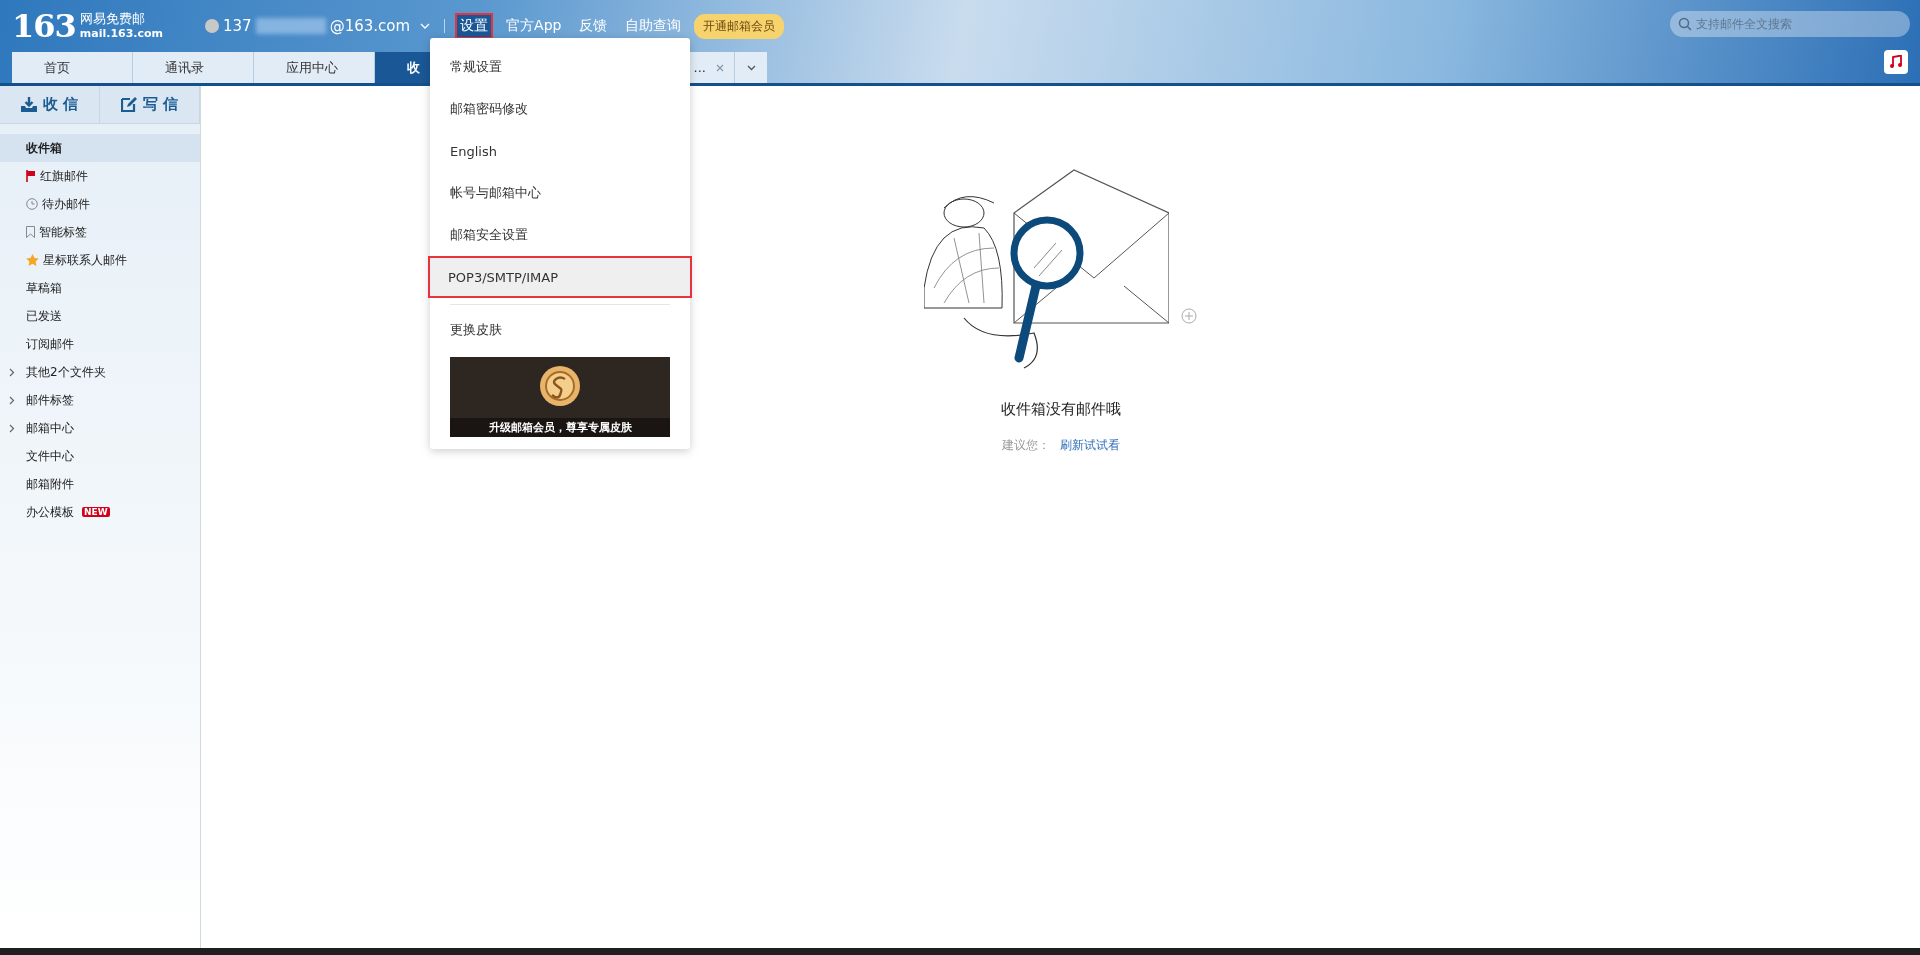 The height and width of the screenshot is (955, 1920). What do you see at coordinates (1060, 409) in the screenshot?
I see `empty-title: 收件箱没有邮件哦` at bounding box center [1060, 409].